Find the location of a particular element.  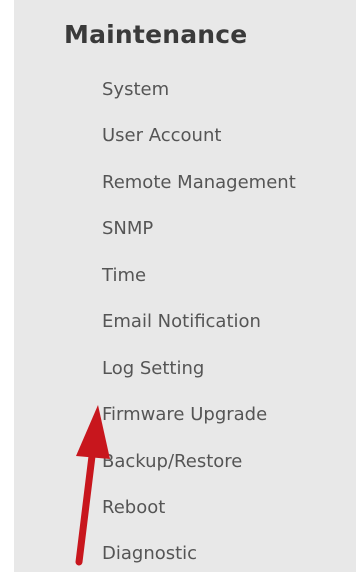

menu-item-snmp: SNMP is located at coordinates (127, 229).